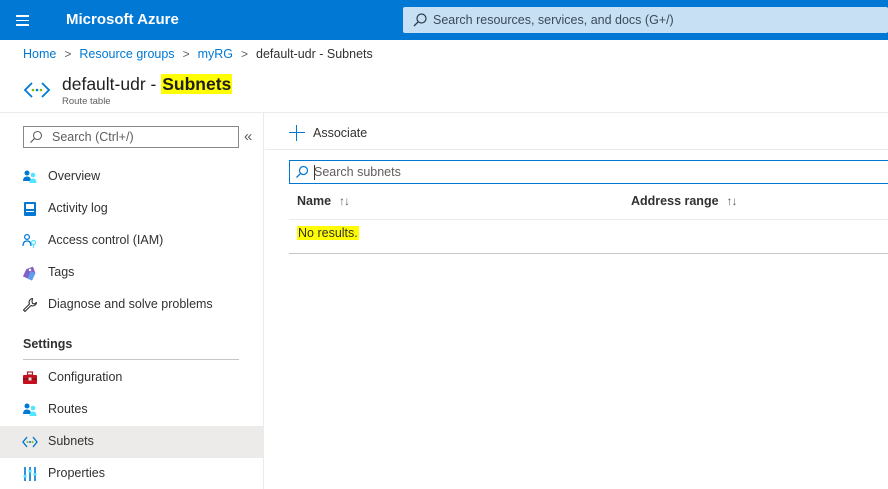 This screenshot has height=489, width=888. I want to click on table-header-divider, so click(588, 219).